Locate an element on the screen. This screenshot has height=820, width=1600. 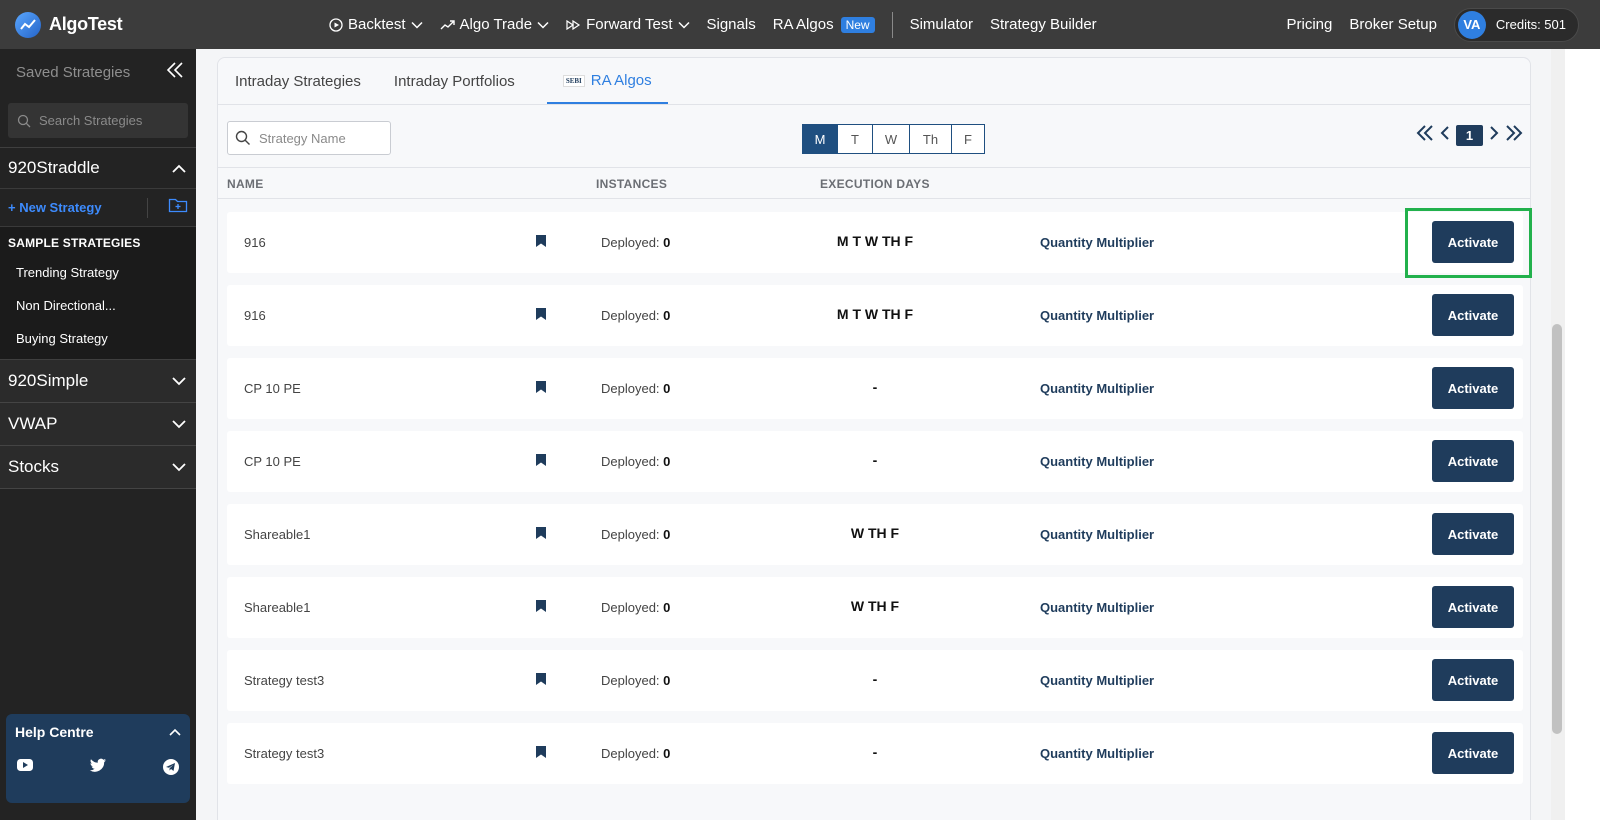
youtube-icon is located at coordinates (25, 769).